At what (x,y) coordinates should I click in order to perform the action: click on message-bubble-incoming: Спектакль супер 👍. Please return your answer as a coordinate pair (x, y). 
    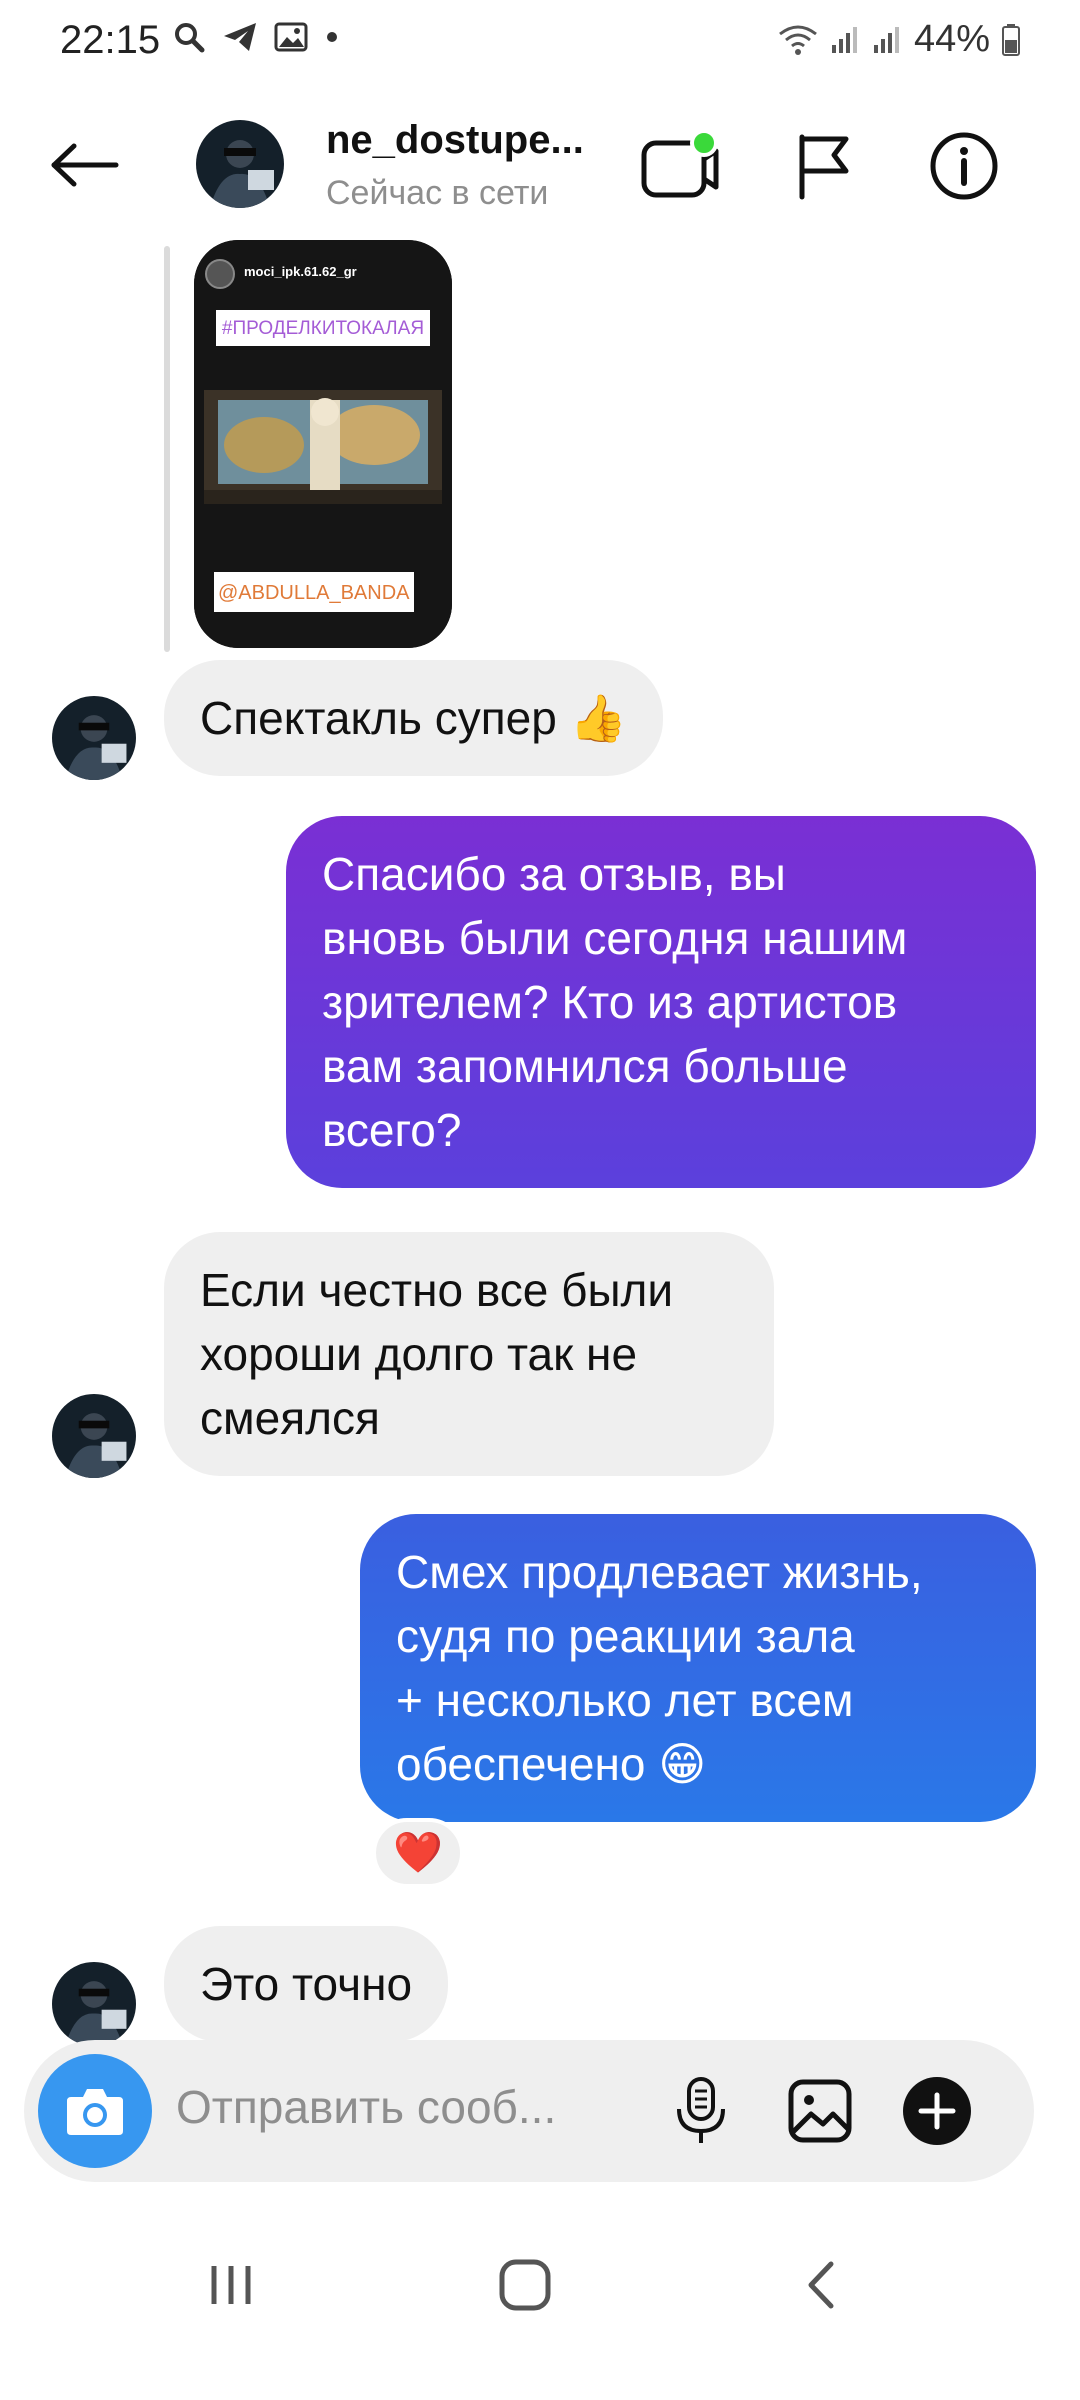
    Looking at the image, I should click on (413, 718).